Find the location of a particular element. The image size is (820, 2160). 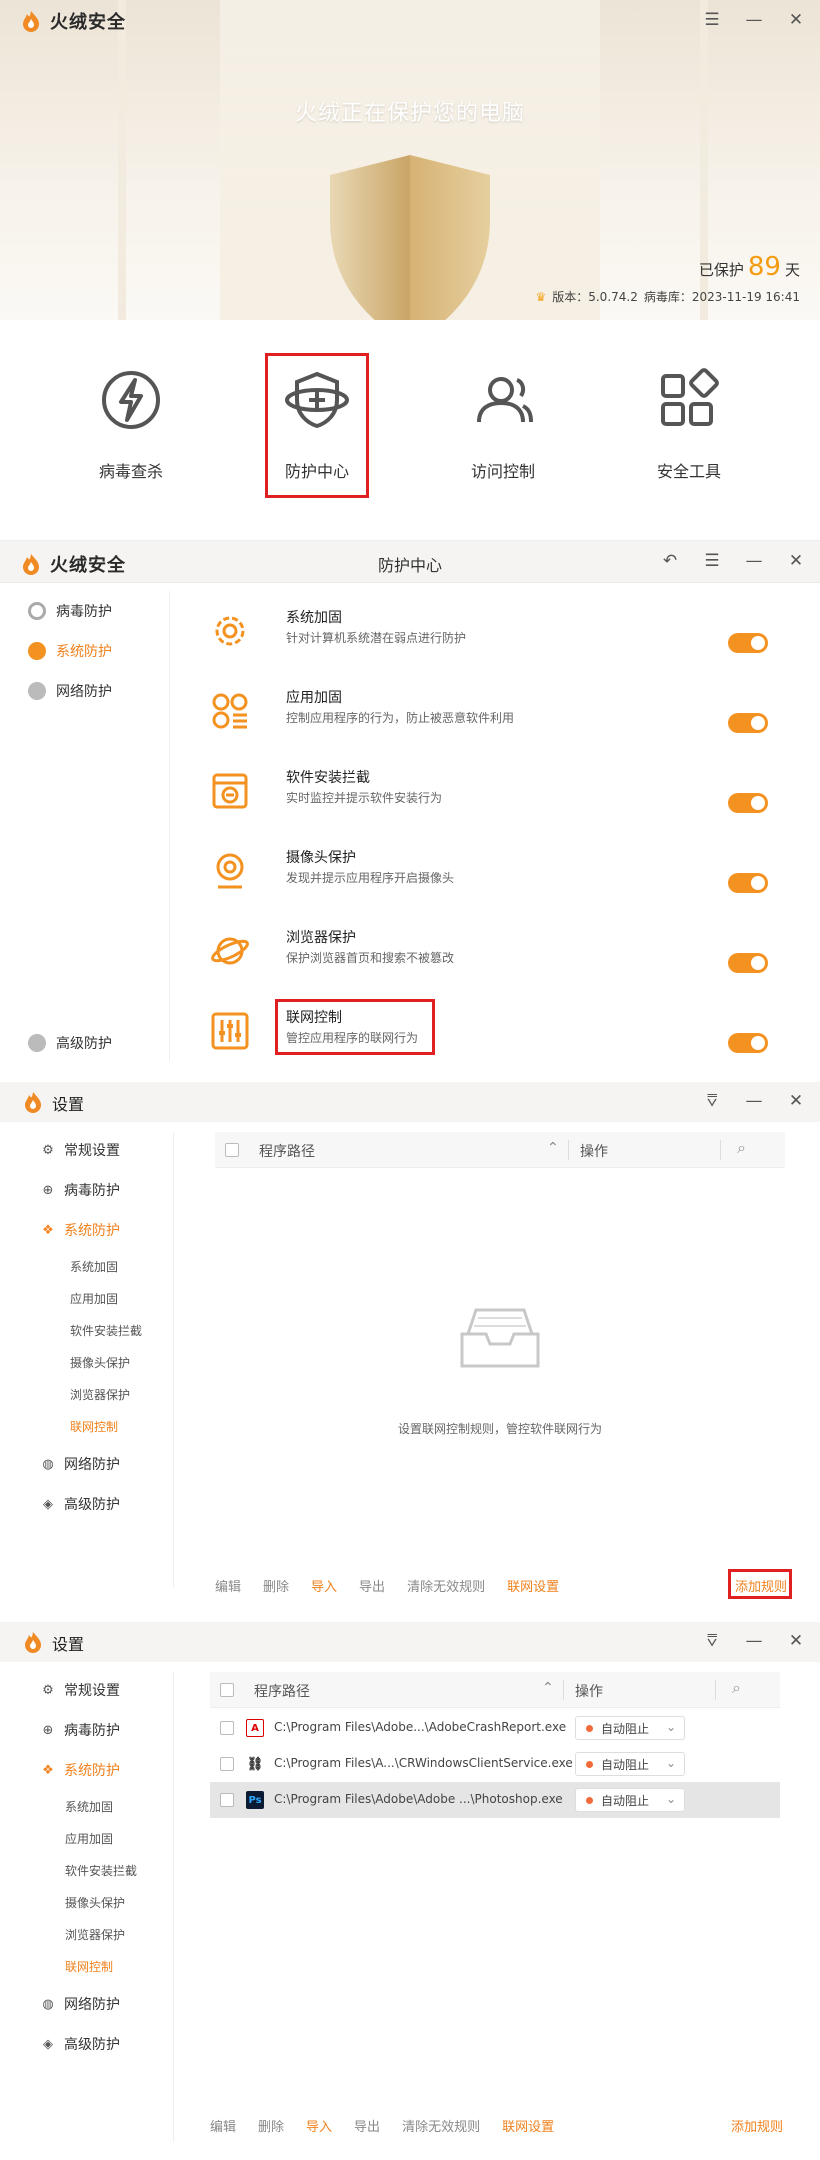

system-icon: ❖ is located at coordinates (48, 1770).